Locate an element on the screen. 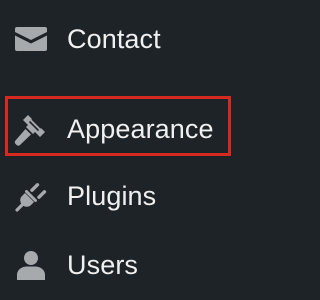 The width and height of the screenshot is (320, 300). sidebar-item-label: Contact is located at coordinates (114, 38).